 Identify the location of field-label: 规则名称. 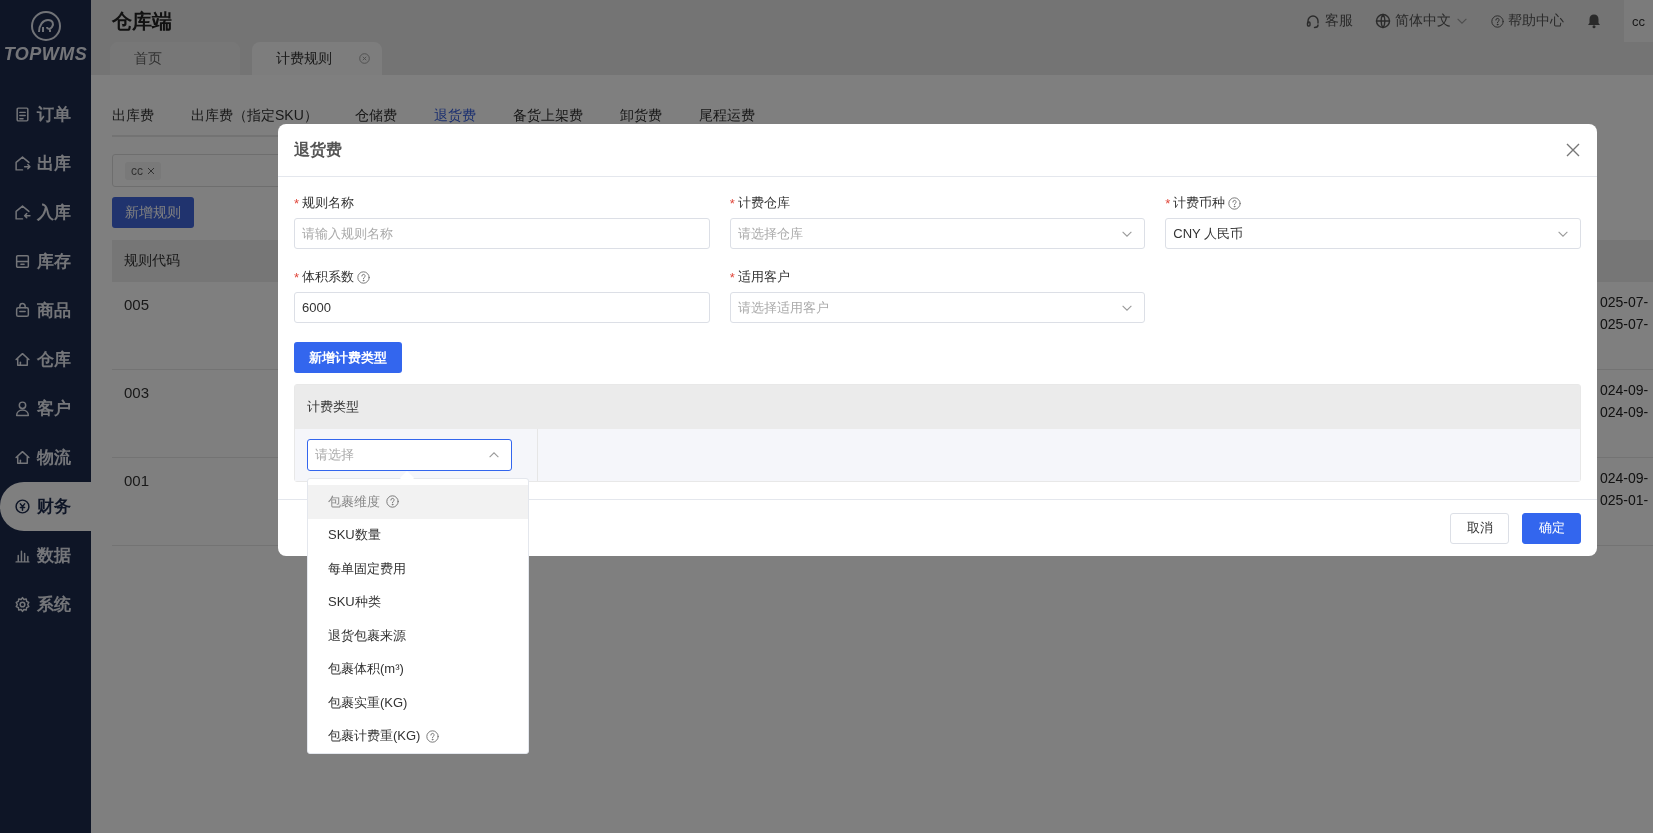
(328, 203).